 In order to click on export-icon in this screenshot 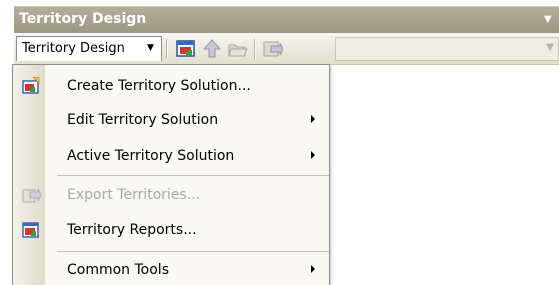, I will do `click(273, 49)`.